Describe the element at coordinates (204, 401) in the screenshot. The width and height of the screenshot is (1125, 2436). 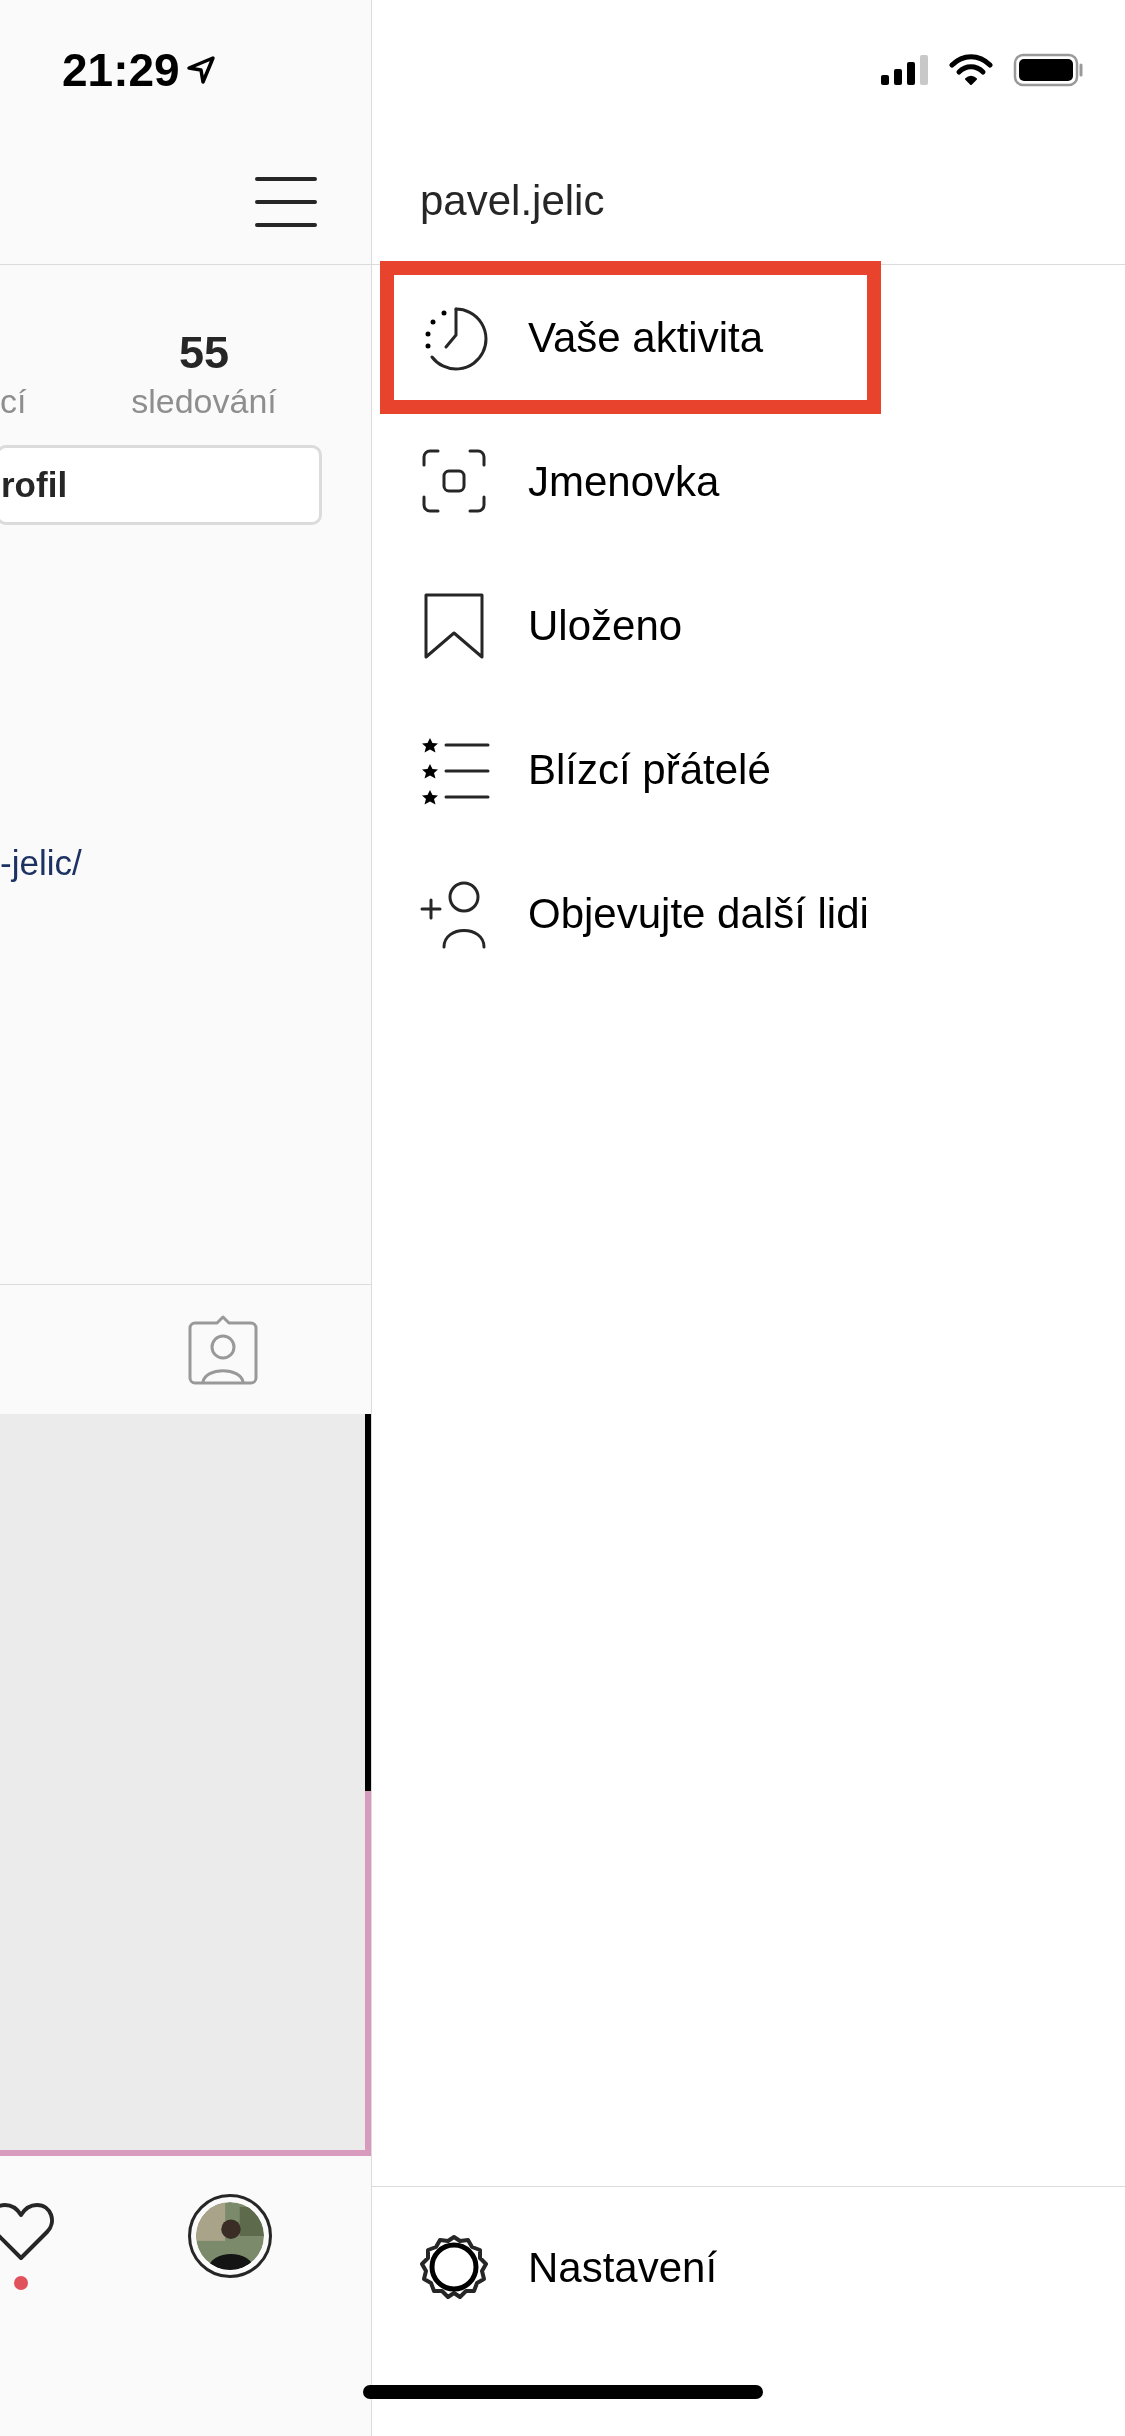
I see `stat-label: sledování` at that location.